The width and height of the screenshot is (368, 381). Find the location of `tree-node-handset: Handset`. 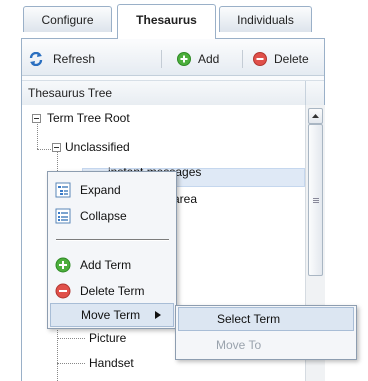

tree-node-handset: Handset is located at coordinates (111, 363).